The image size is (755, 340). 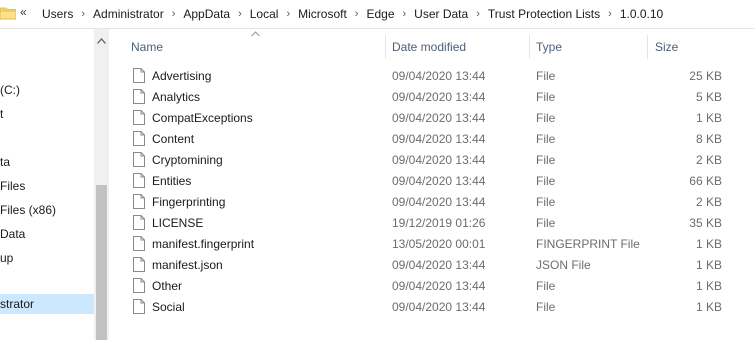 I want to click on file-size: 25 KB, so click(x=705, y=76).